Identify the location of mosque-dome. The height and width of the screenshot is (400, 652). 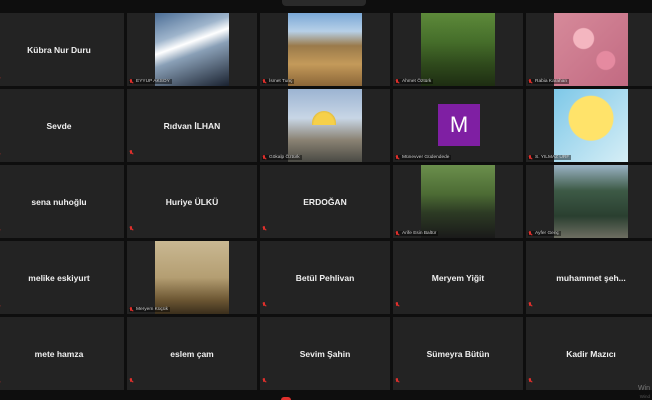
(324, 118).